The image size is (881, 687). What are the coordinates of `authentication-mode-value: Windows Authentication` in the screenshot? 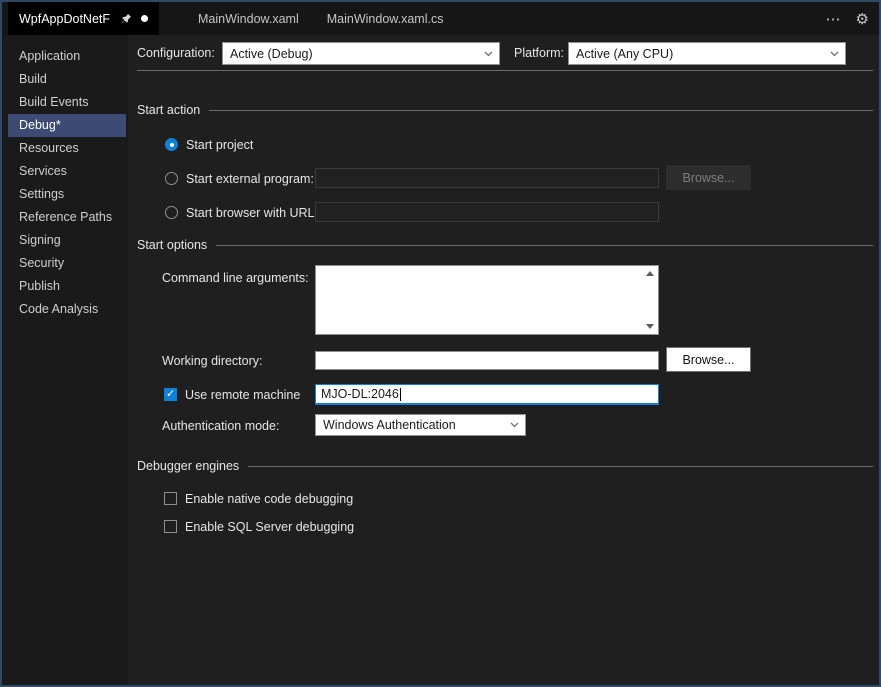 It's located at (389, 425).